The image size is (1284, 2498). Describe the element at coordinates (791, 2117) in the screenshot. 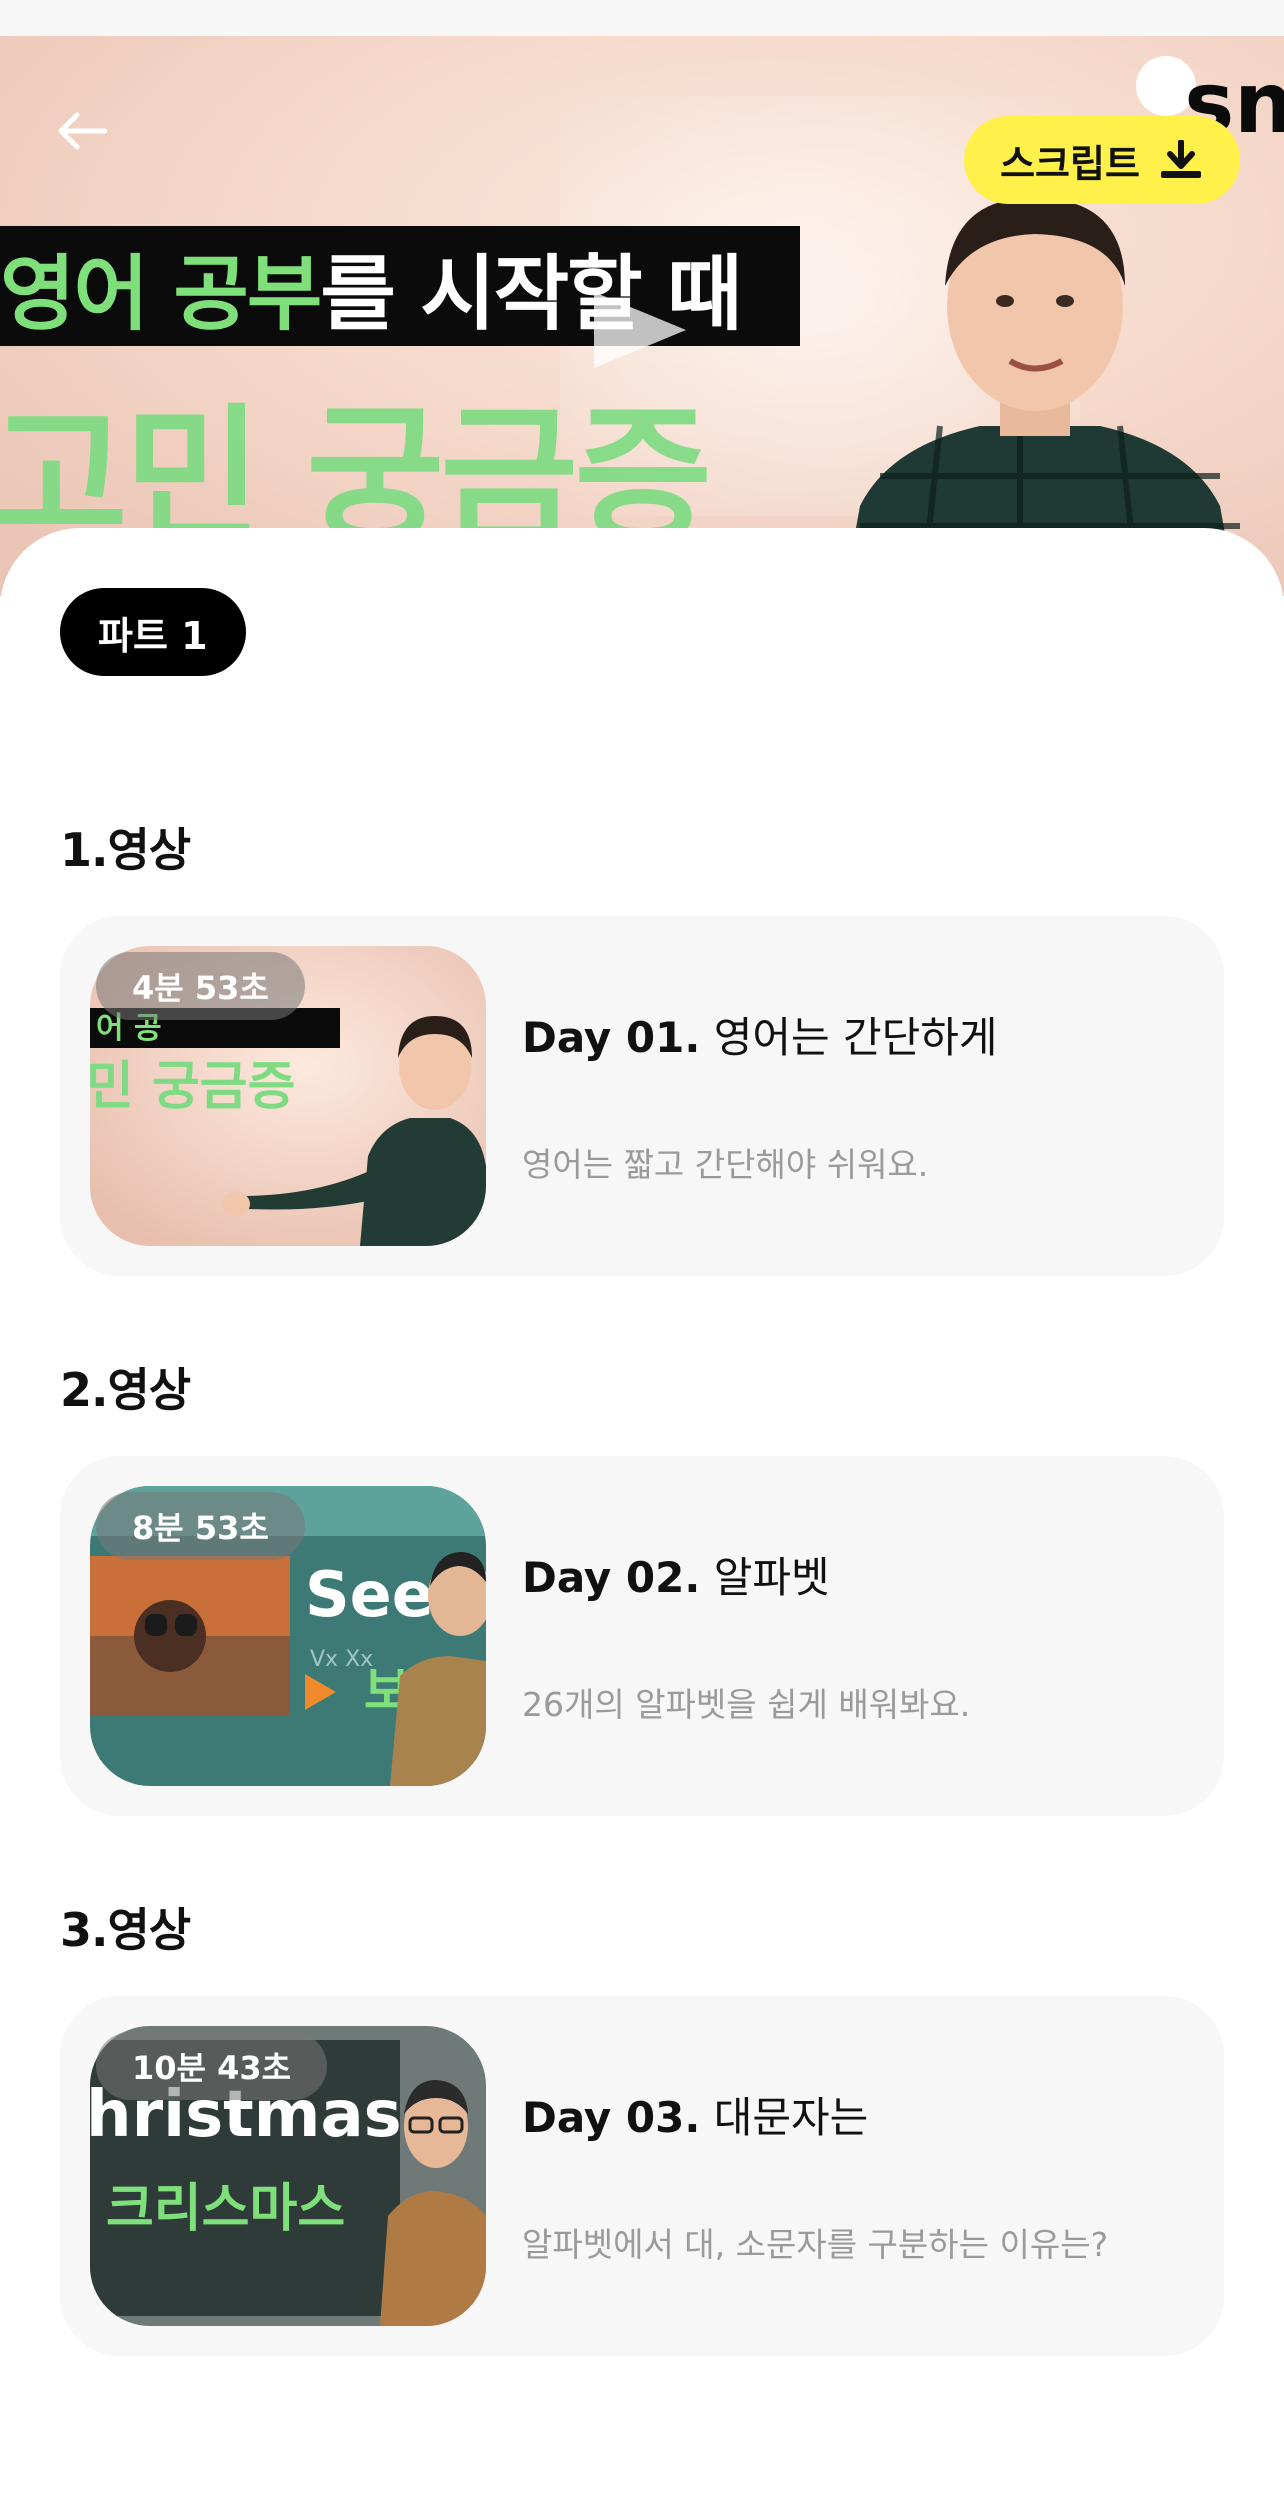

I see `video-name: 대문자는` at that location.